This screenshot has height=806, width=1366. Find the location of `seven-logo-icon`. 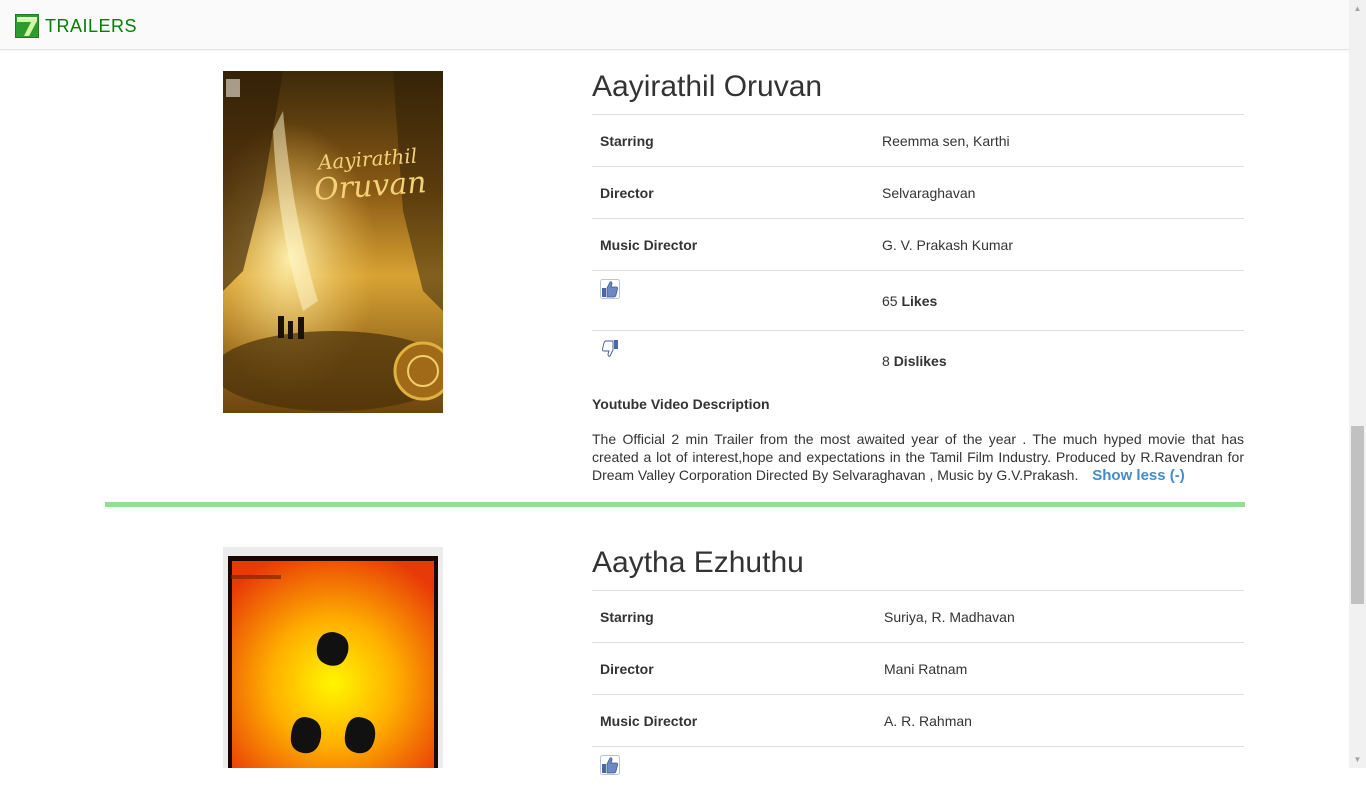

seven-logo-icon is located at coordinates (27, 26).